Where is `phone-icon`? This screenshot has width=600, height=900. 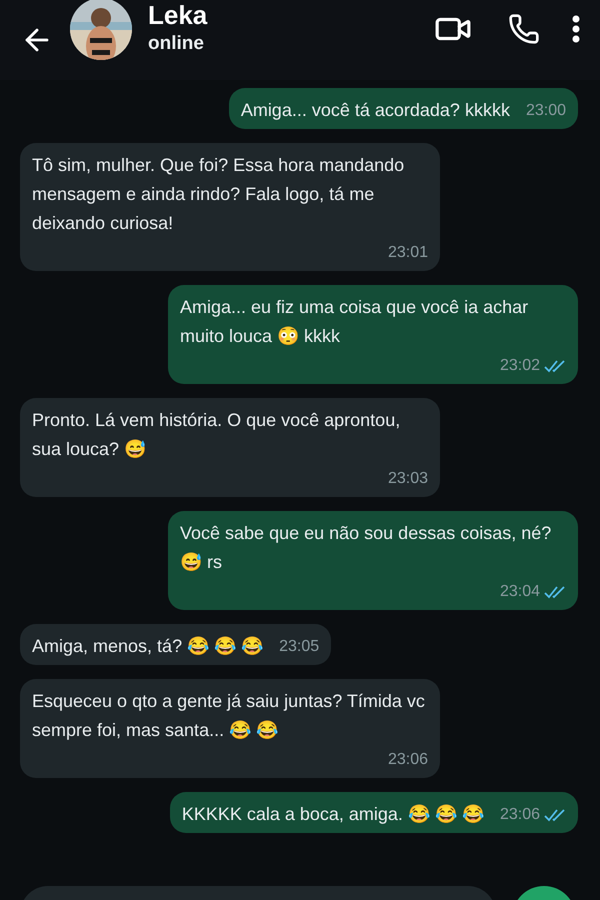
phone-icon is located at coordinates (524, 29).